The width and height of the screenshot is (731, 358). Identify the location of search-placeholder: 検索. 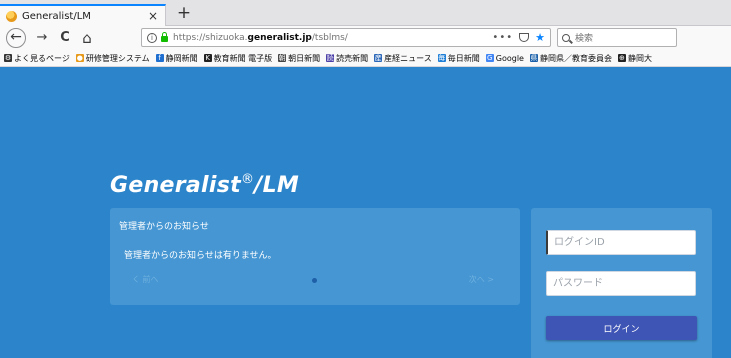
(584, 39).